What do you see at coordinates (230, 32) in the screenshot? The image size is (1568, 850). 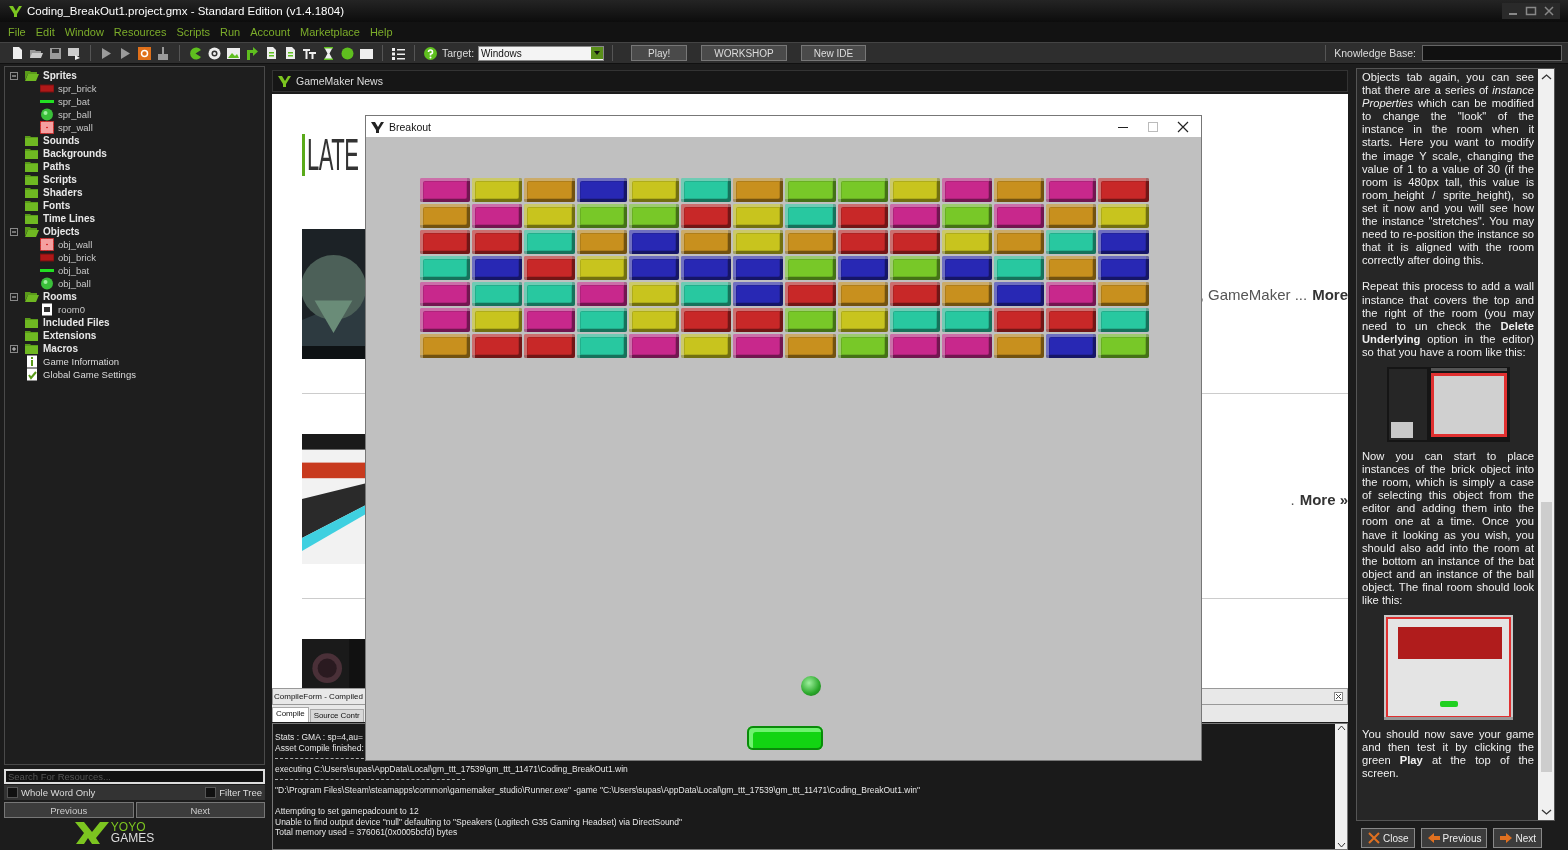 I see `menu-item: Run` at bounding box center [230, 32].